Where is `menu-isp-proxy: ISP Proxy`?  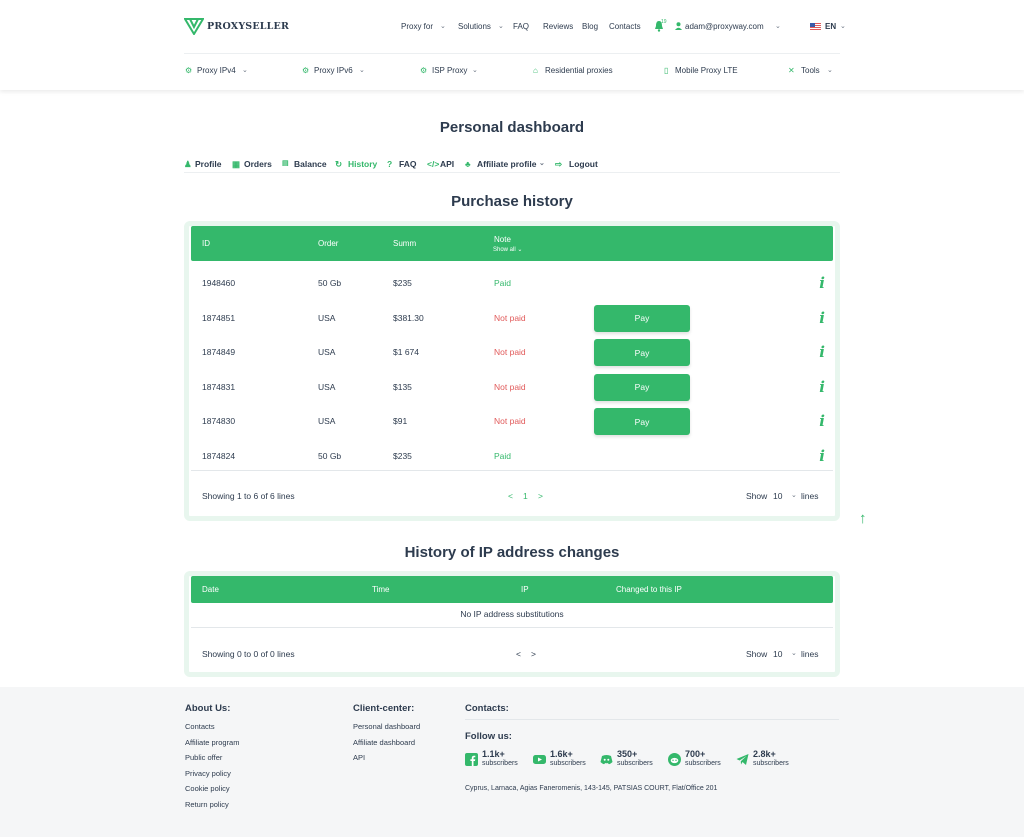
menu-isp-proxy: ISP Proxy is located at coordinates (449, 70).